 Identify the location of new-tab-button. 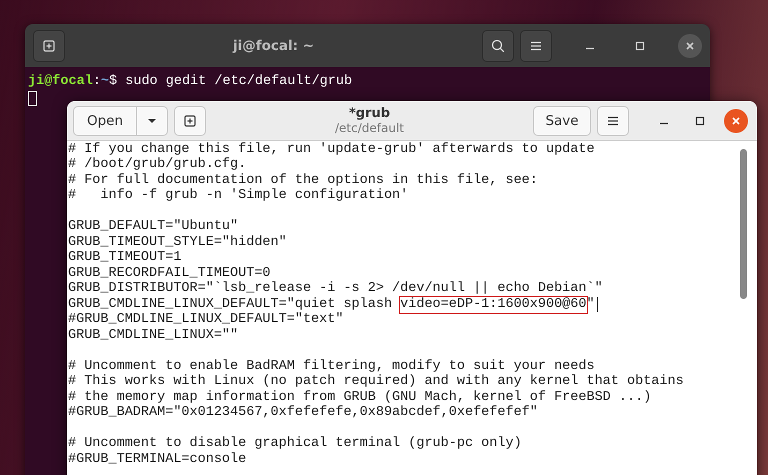
(49, 46).